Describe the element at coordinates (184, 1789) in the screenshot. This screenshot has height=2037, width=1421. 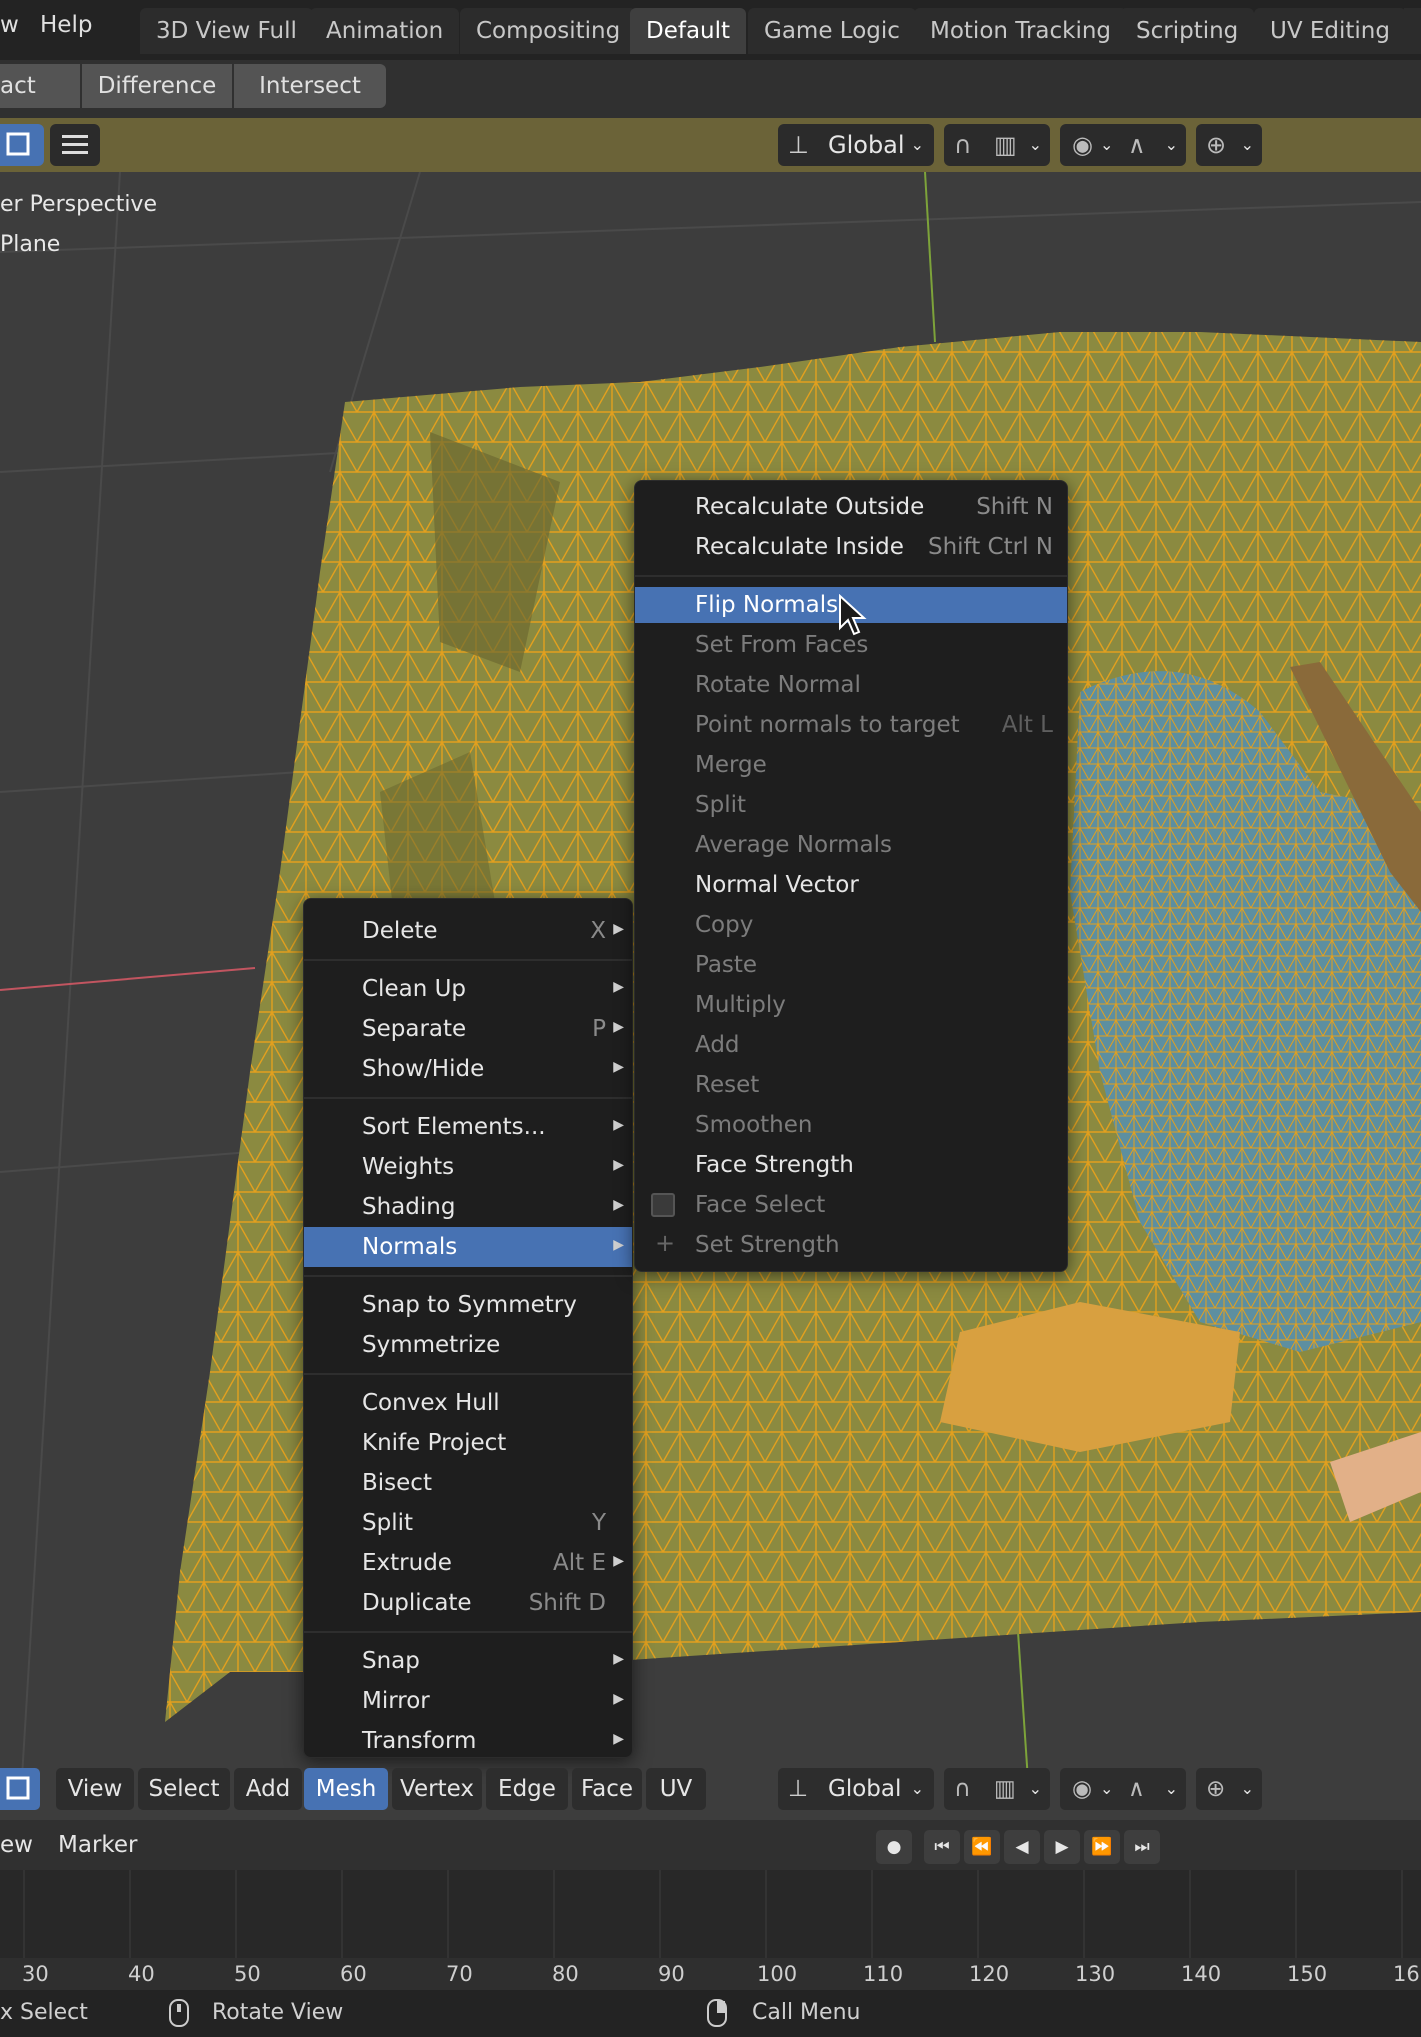
I see `select-menu-button: Select` at that location.